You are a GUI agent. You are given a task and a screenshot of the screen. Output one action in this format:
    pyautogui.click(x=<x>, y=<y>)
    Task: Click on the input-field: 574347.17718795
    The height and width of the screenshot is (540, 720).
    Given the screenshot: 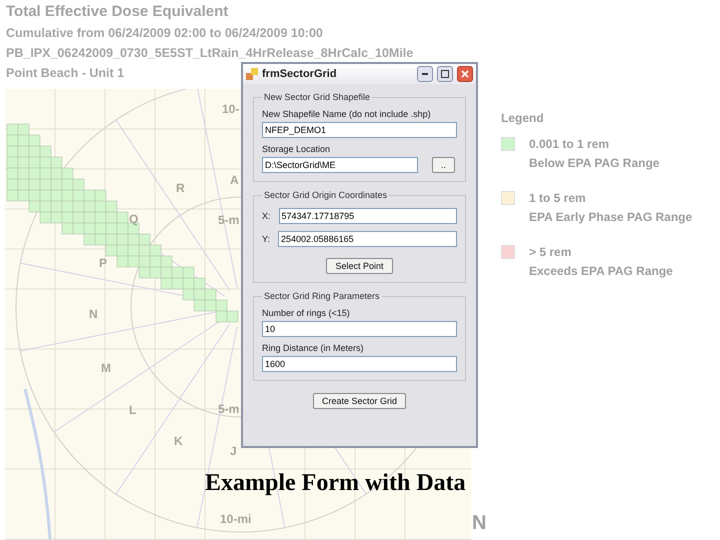 What is the action you would take?
    pyautogui.click(x=367, y=216)
    